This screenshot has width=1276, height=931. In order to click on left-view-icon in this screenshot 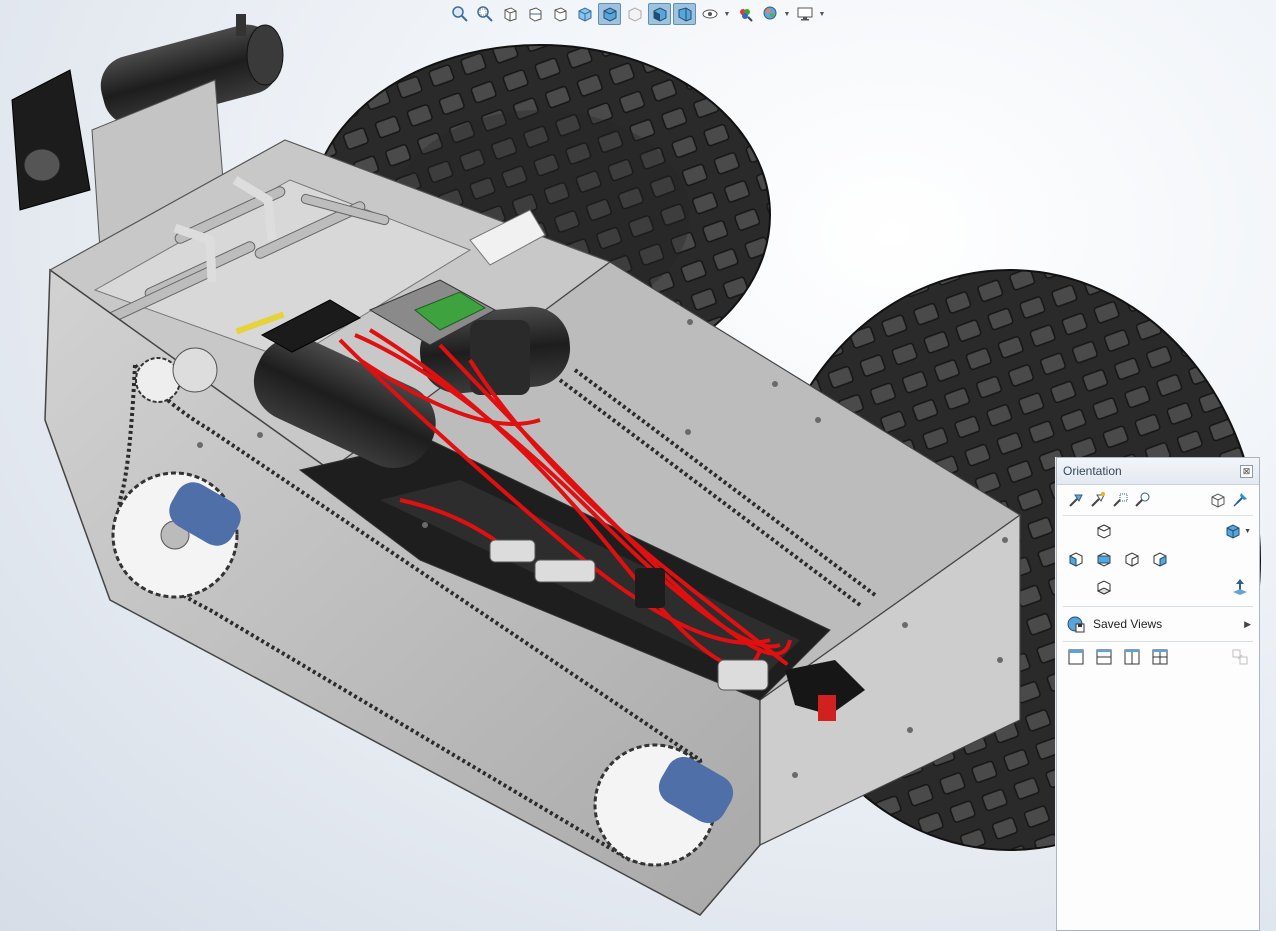, I will do `click(1076, 559)`.